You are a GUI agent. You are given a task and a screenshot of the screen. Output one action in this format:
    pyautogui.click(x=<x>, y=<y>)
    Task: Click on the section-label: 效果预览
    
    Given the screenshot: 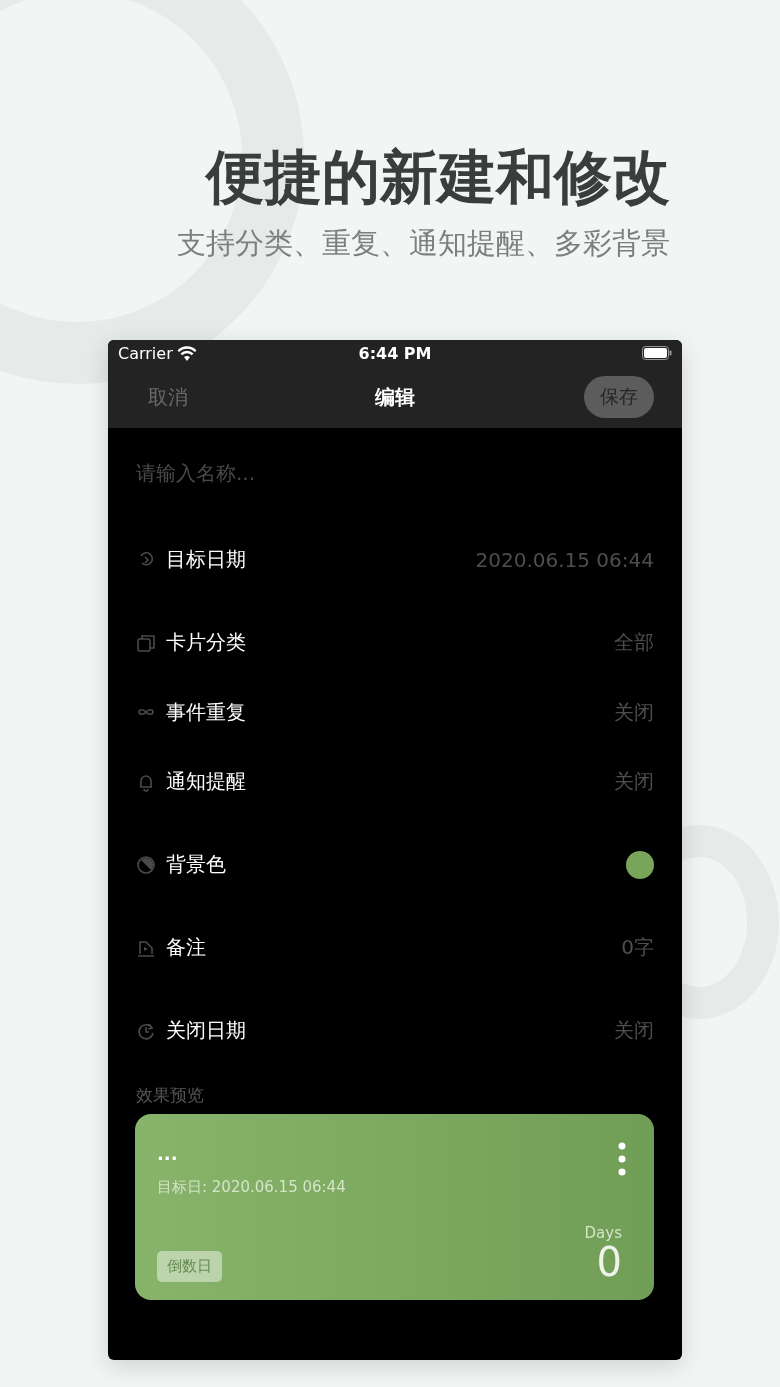 What is the action you would take?
    pyautogui.click(x=170, y=1095)
    